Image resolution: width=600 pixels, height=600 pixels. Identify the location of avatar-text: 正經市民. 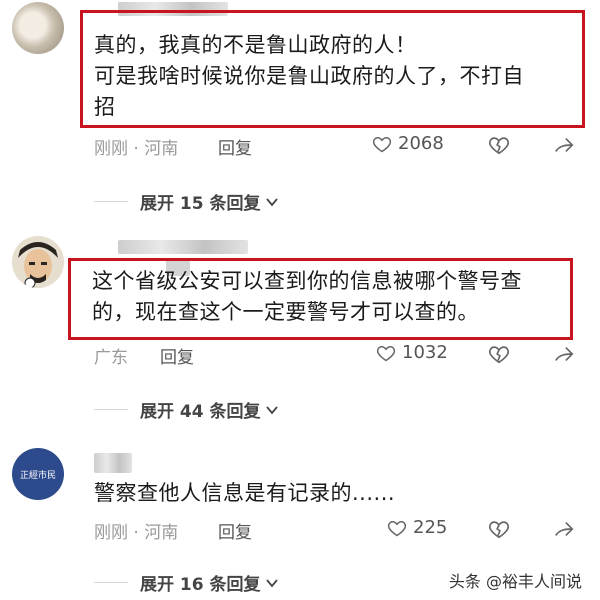
(37, 475).